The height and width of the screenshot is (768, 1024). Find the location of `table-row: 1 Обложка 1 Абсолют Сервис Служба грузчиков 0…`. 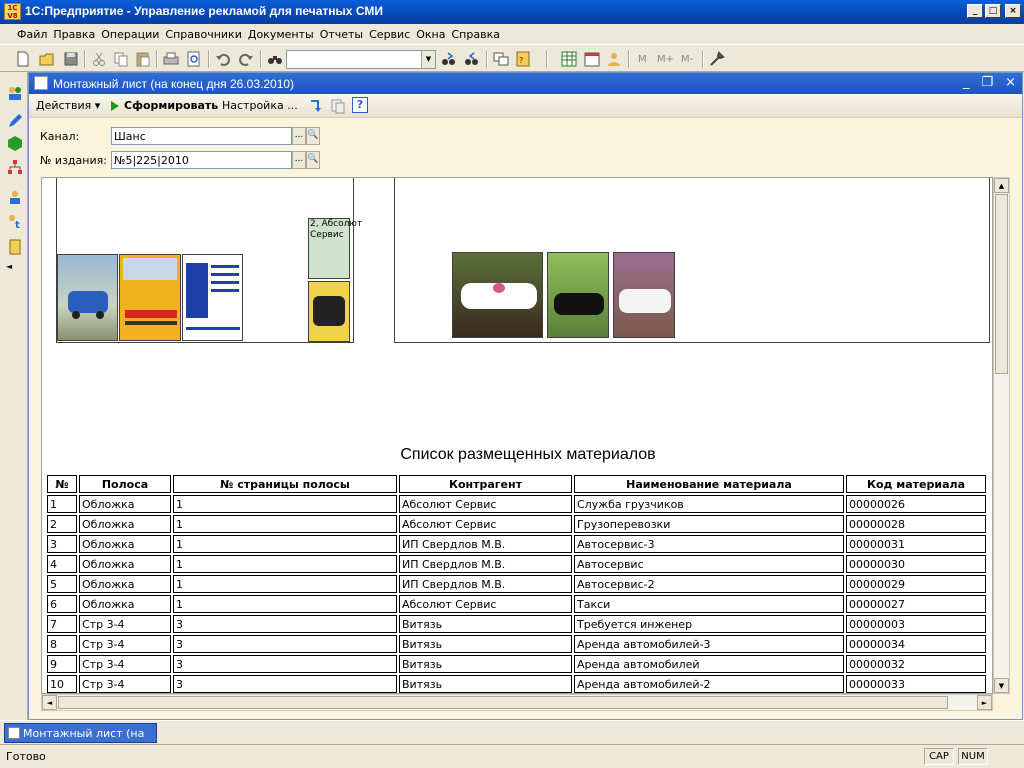

table-row: 1 Обложка 1 Абсолют Сервис Служба грузчиков 0… is located at coordinates (516, 504).